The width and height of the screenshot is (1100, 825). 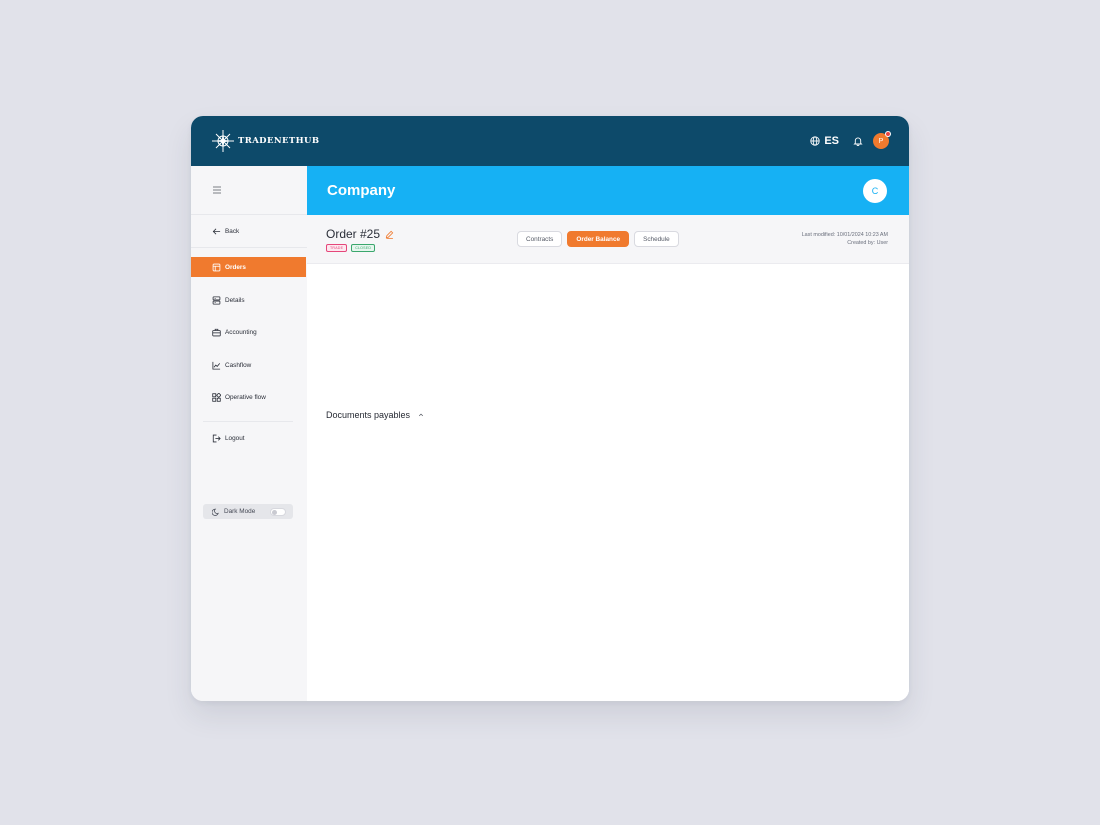 What do you see at coordinates (815, 141) in the screenshot?
I see `globe-icon` at bounding box center [815, 141].